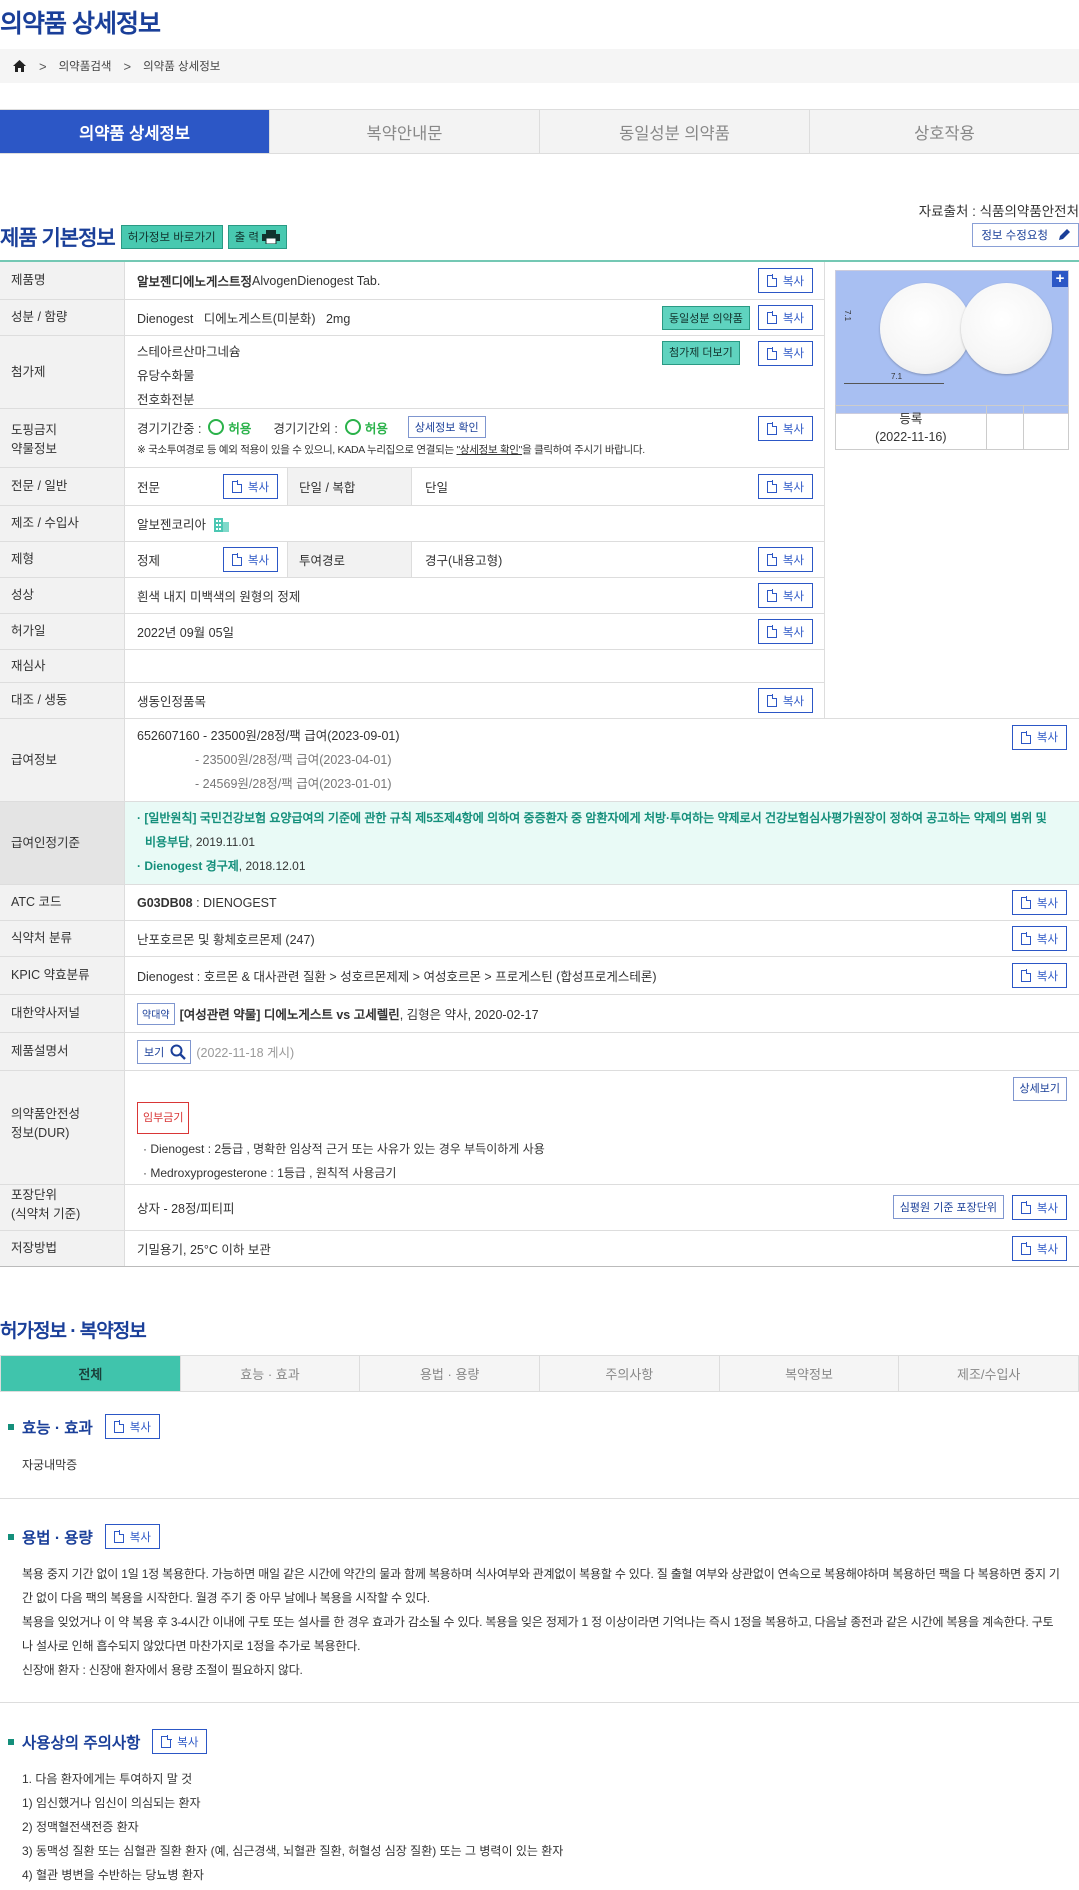 Image resolution: width=1079 pixels, height=1890 pixels. What do you see at coordinates (1039, 1089) in the screenshot?
I see `dur-detail-button: 상세보기` at bounding box center [1039, 1089].